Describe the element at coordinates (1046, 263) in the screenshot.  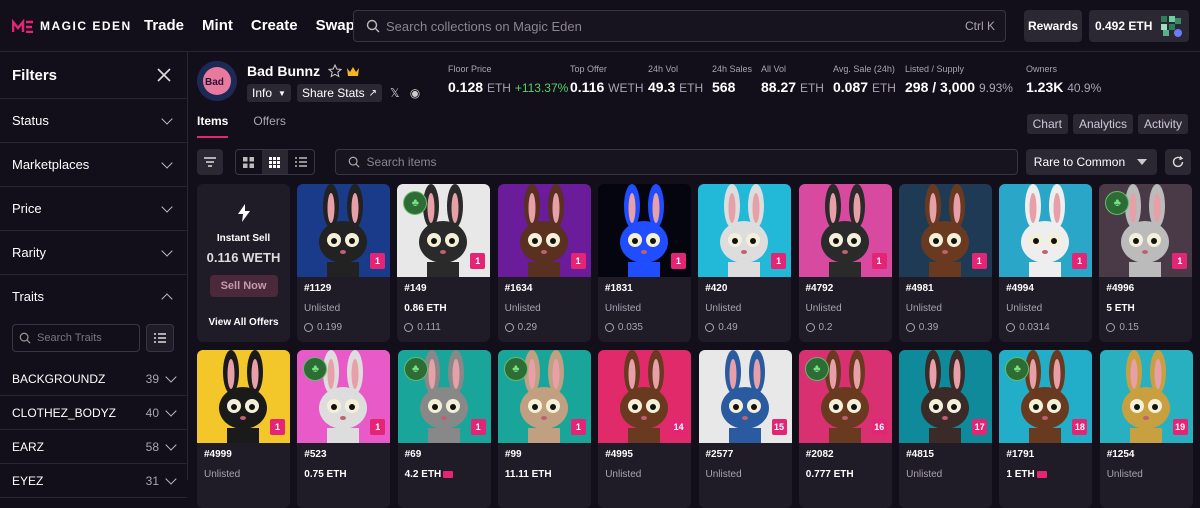
I see `nft-card: 1 #4994 Unlisted 0.0314` at that location.